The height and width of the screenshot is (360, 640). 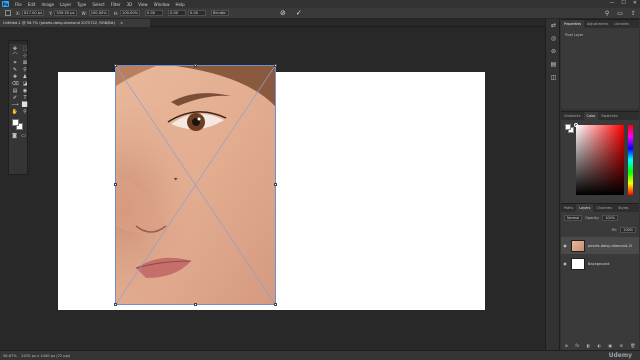 What do you see at coordinates (299, 13) in the screenshot?
I see `commit-transform-icon: ✓` at bounding box center [299, 13].